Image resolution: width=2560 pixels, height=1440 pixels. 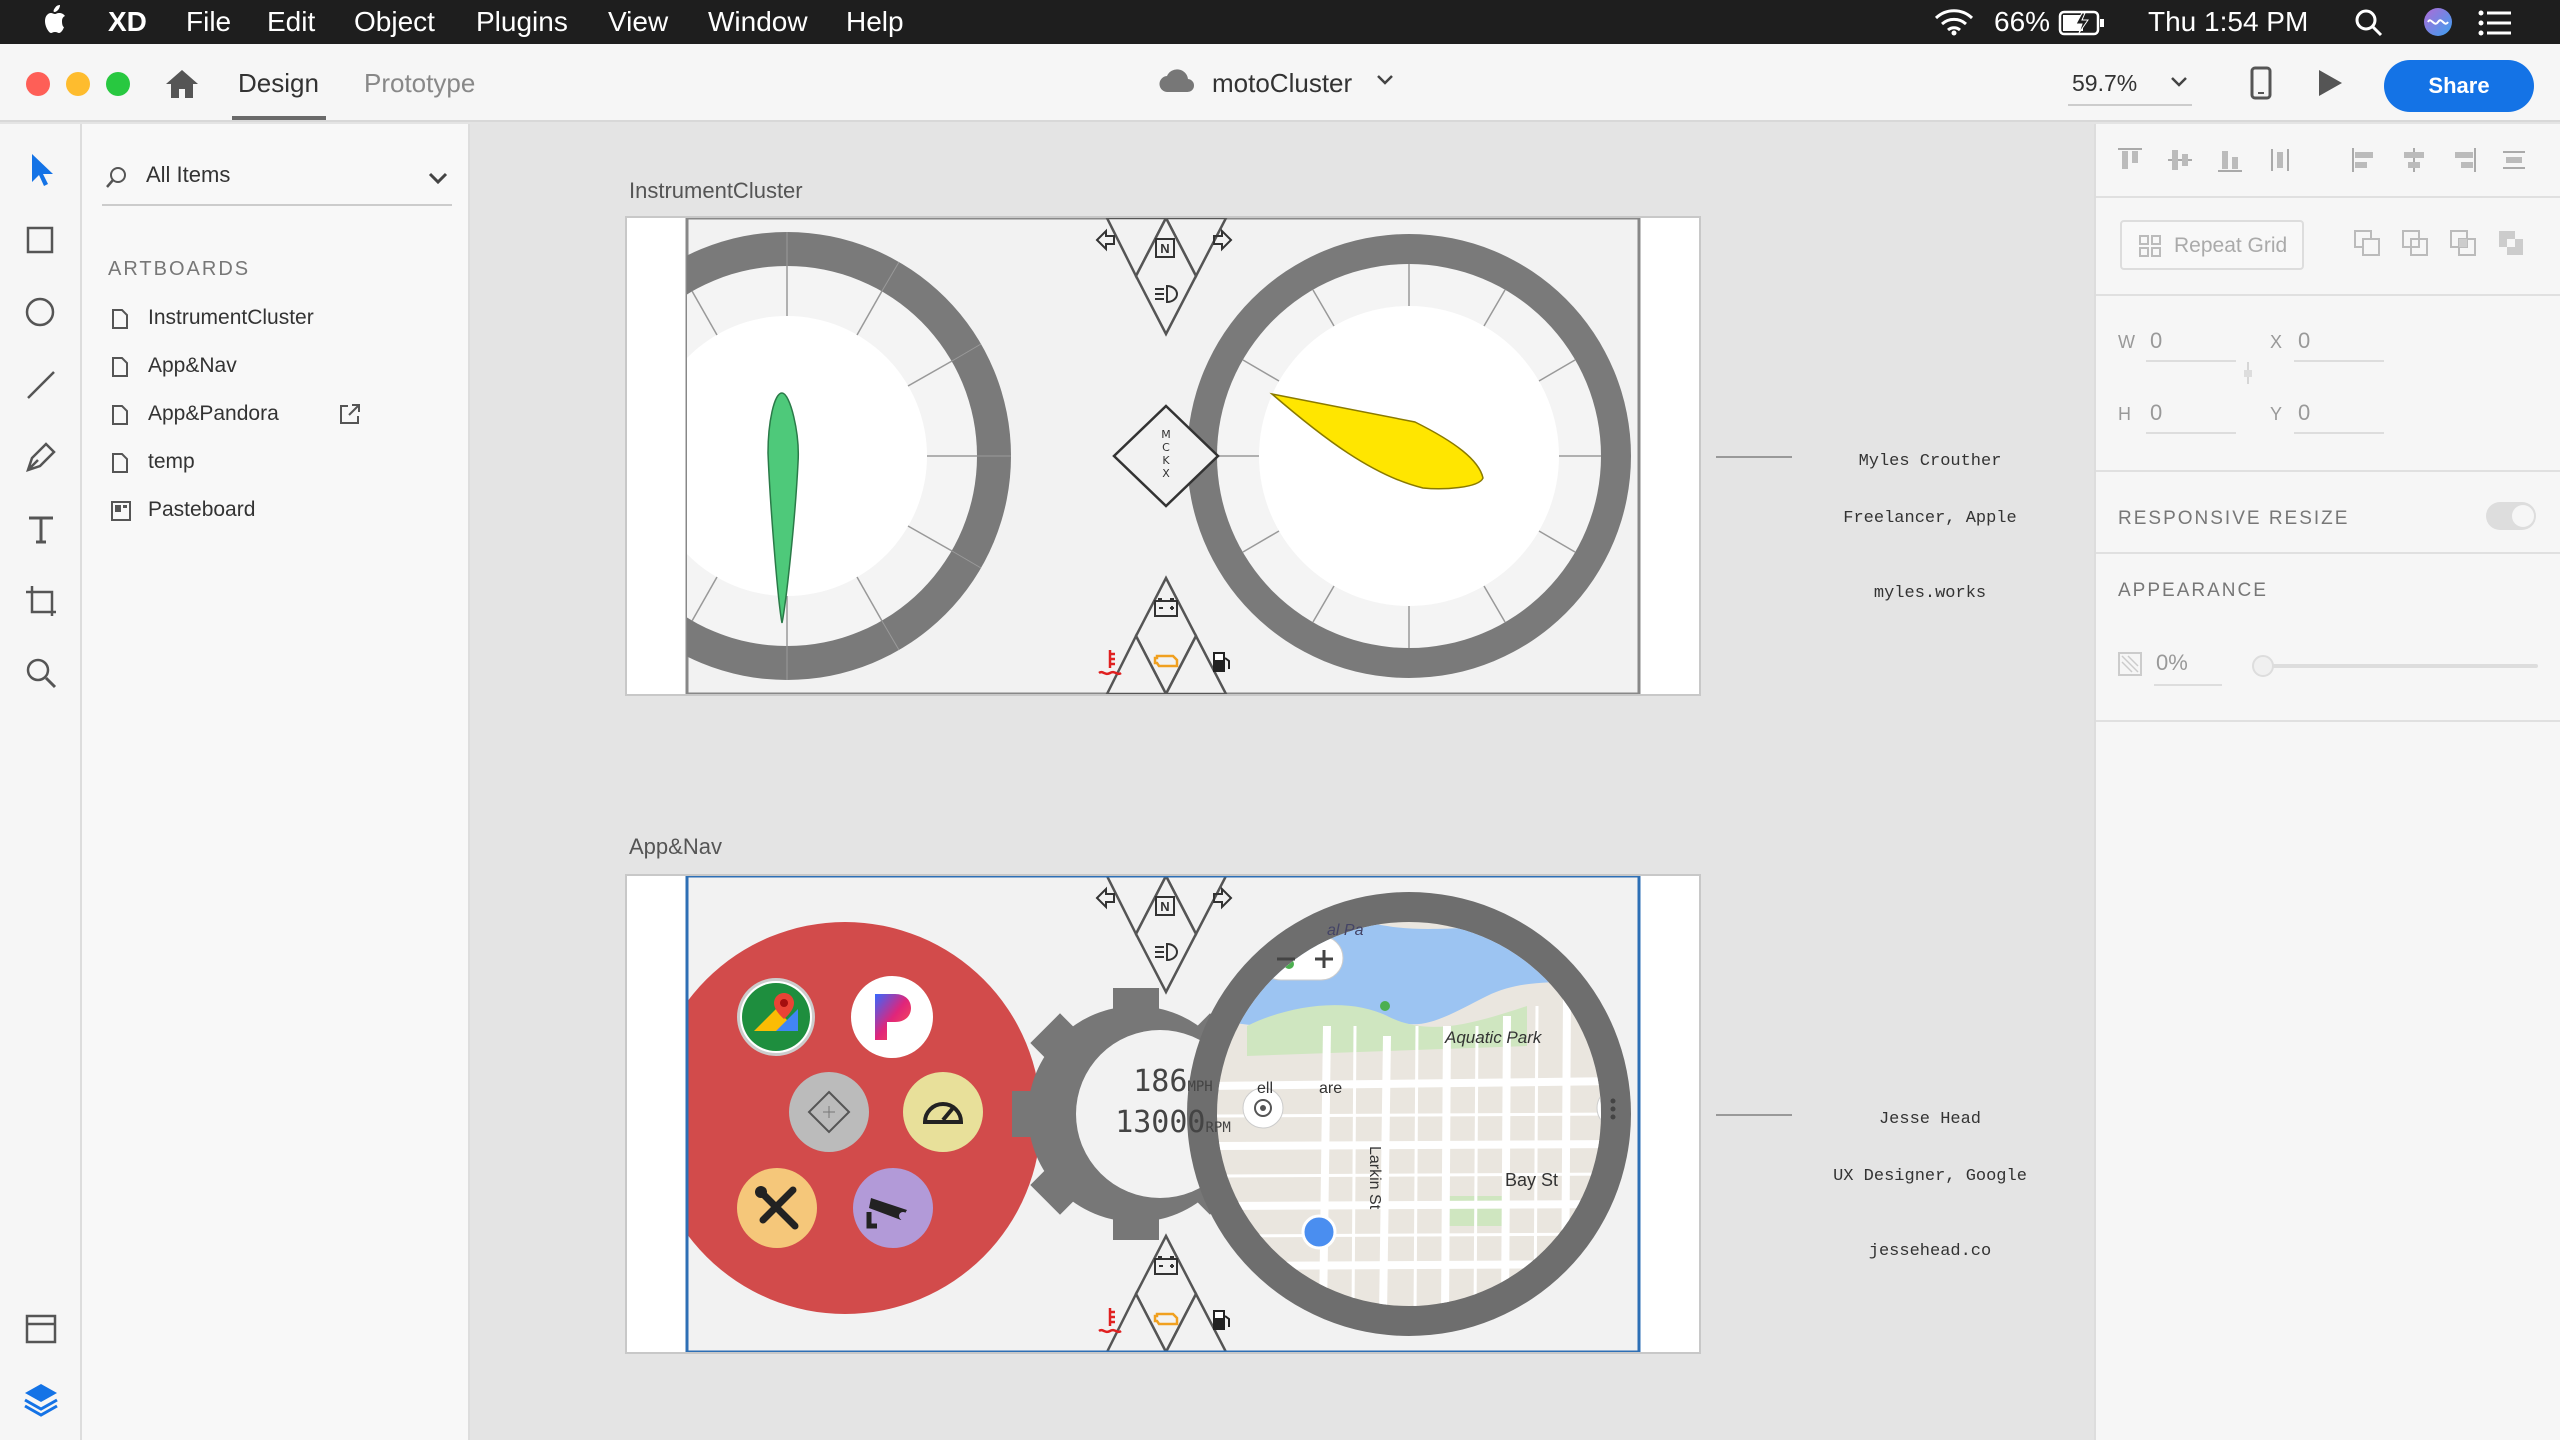 What do you see at coordinates (2212, 245) in the screenshot?
I see `repeat-grid-button: Repeat Grid` at bounding box center [2212, 245].